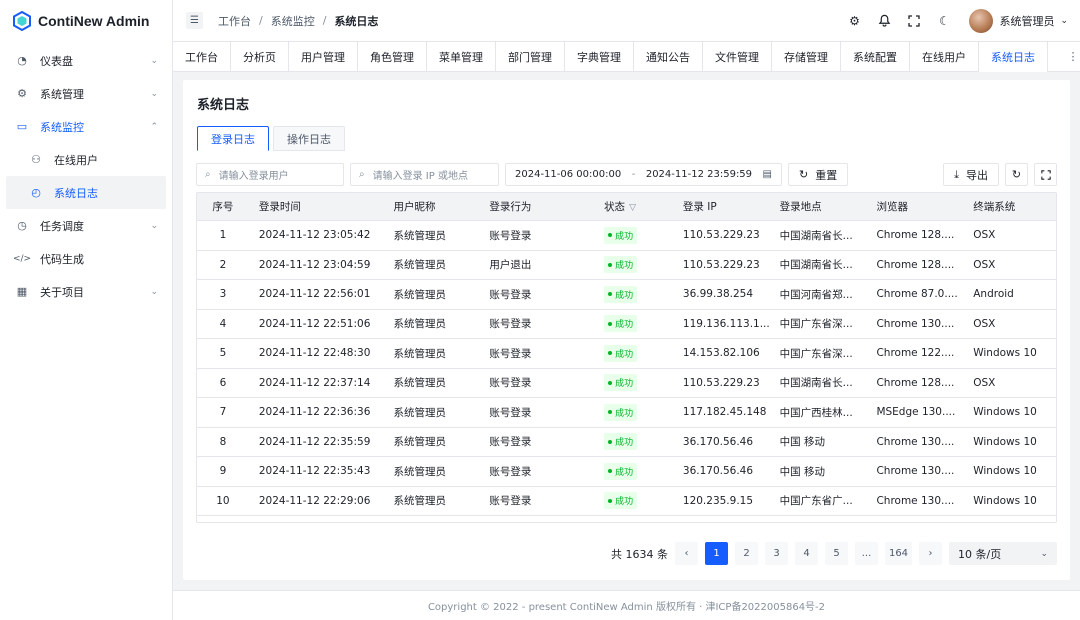  Describe the element at coordinates (610, 412) in the screenshot. I see `status-dot-icon` at that location.